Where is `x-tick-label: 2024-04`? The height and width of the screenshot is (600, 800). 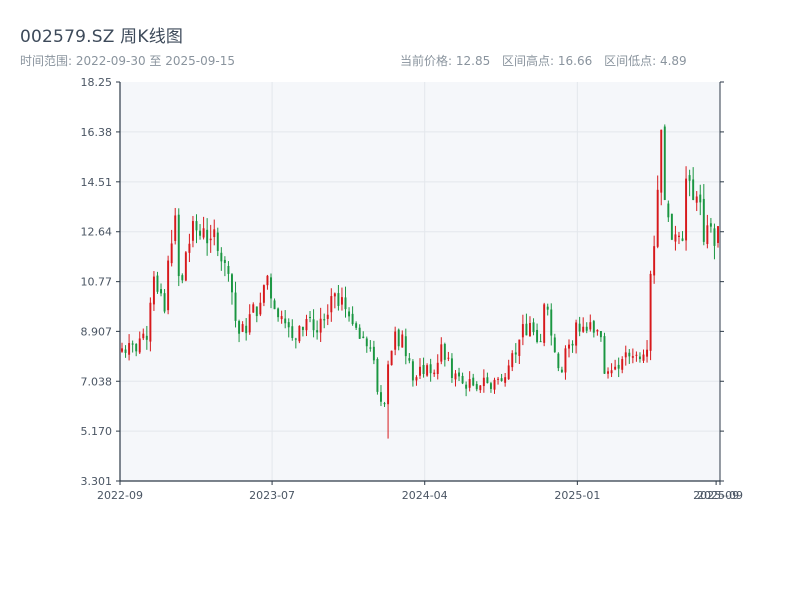
x-tick-label: 2024-04 is located at coordinates (425, 495).